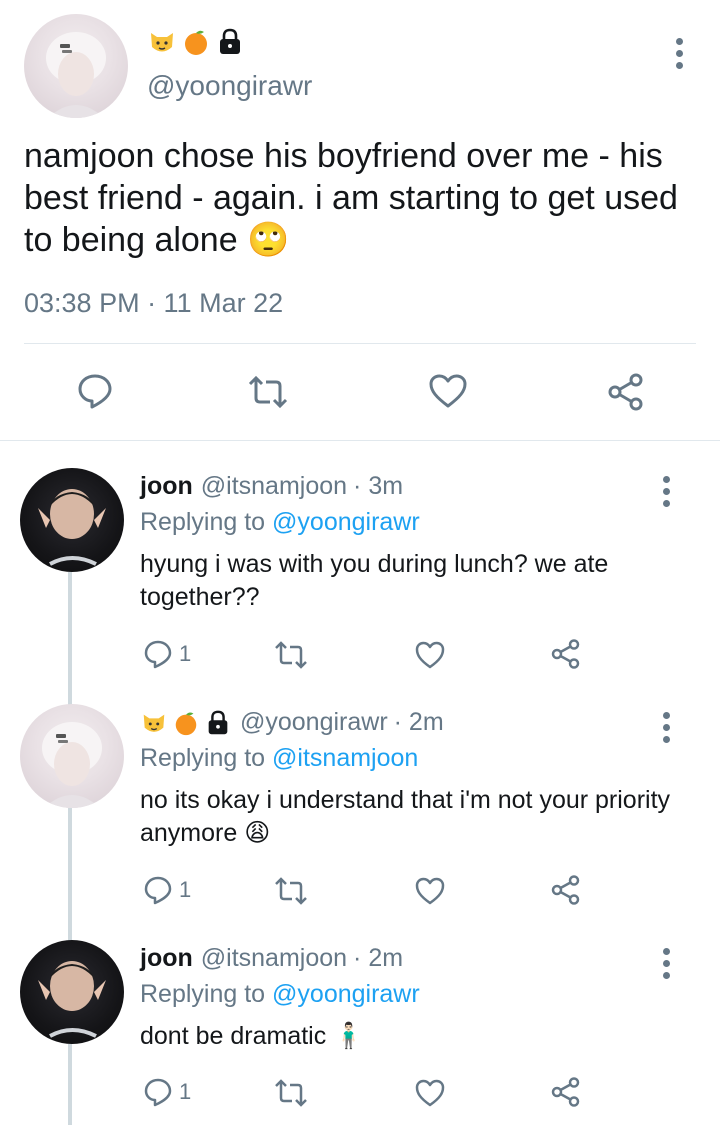  What do you see at coordinates (378, 486) in the screenshot?
I see `reply-time: · 3m` at bounding box center [378, 486].